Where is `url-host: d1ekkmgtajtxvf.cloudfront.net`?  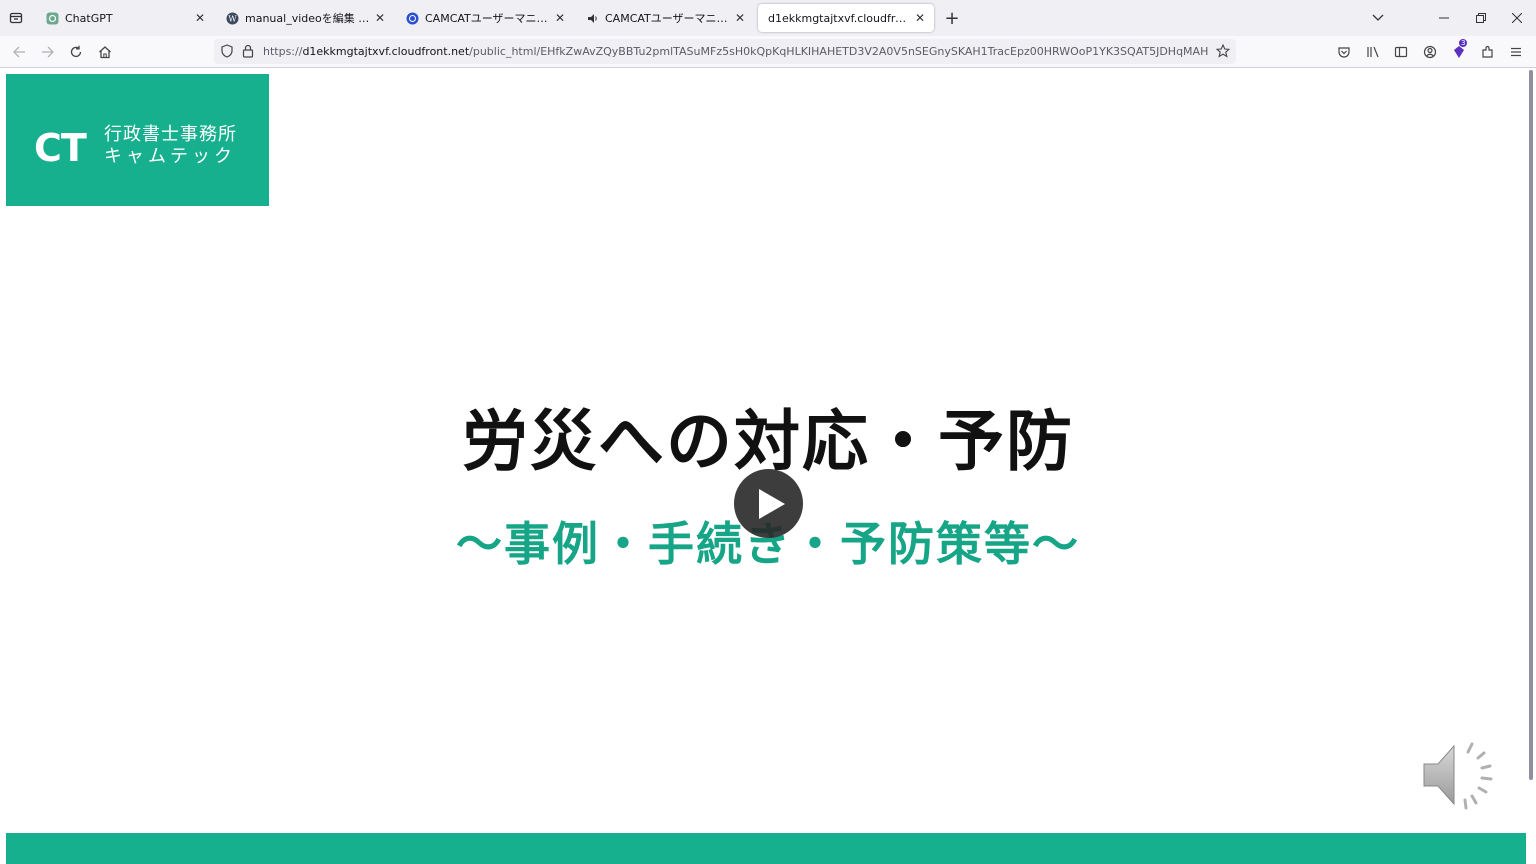 url-host: d1ekkmgtajtxvf.cloudfront.net is located at coordinates (386, 51).